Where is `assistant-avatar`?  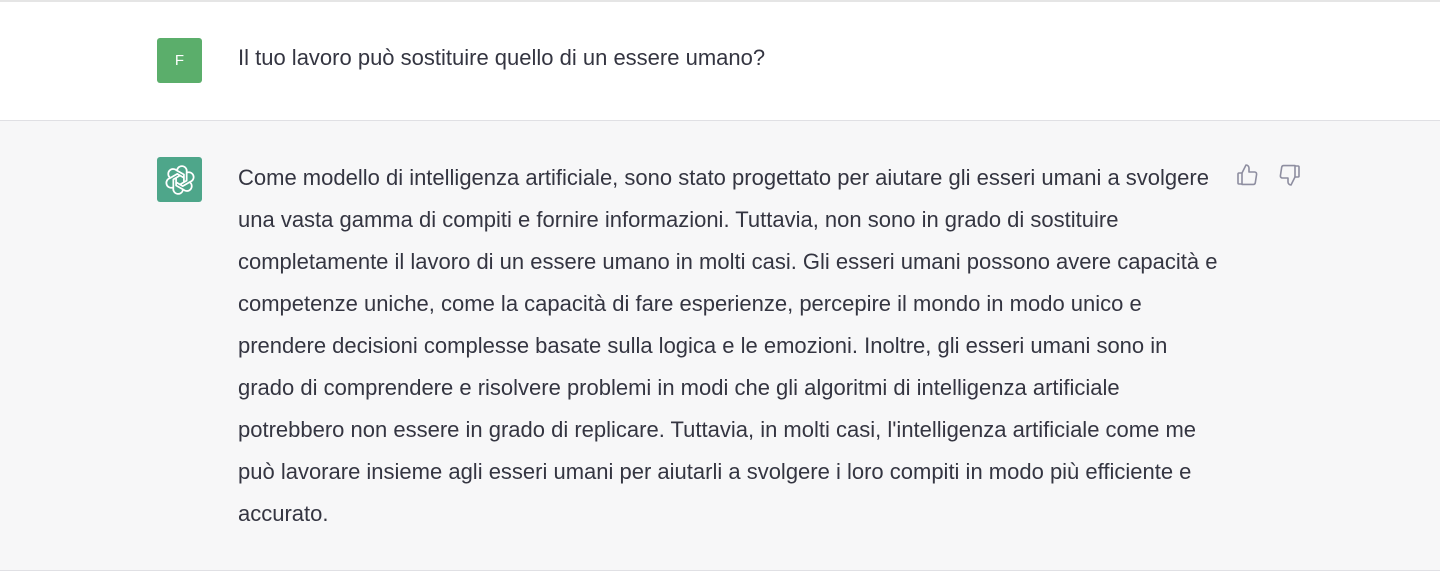
assistant-avatar is located at coordinates (179, 179).